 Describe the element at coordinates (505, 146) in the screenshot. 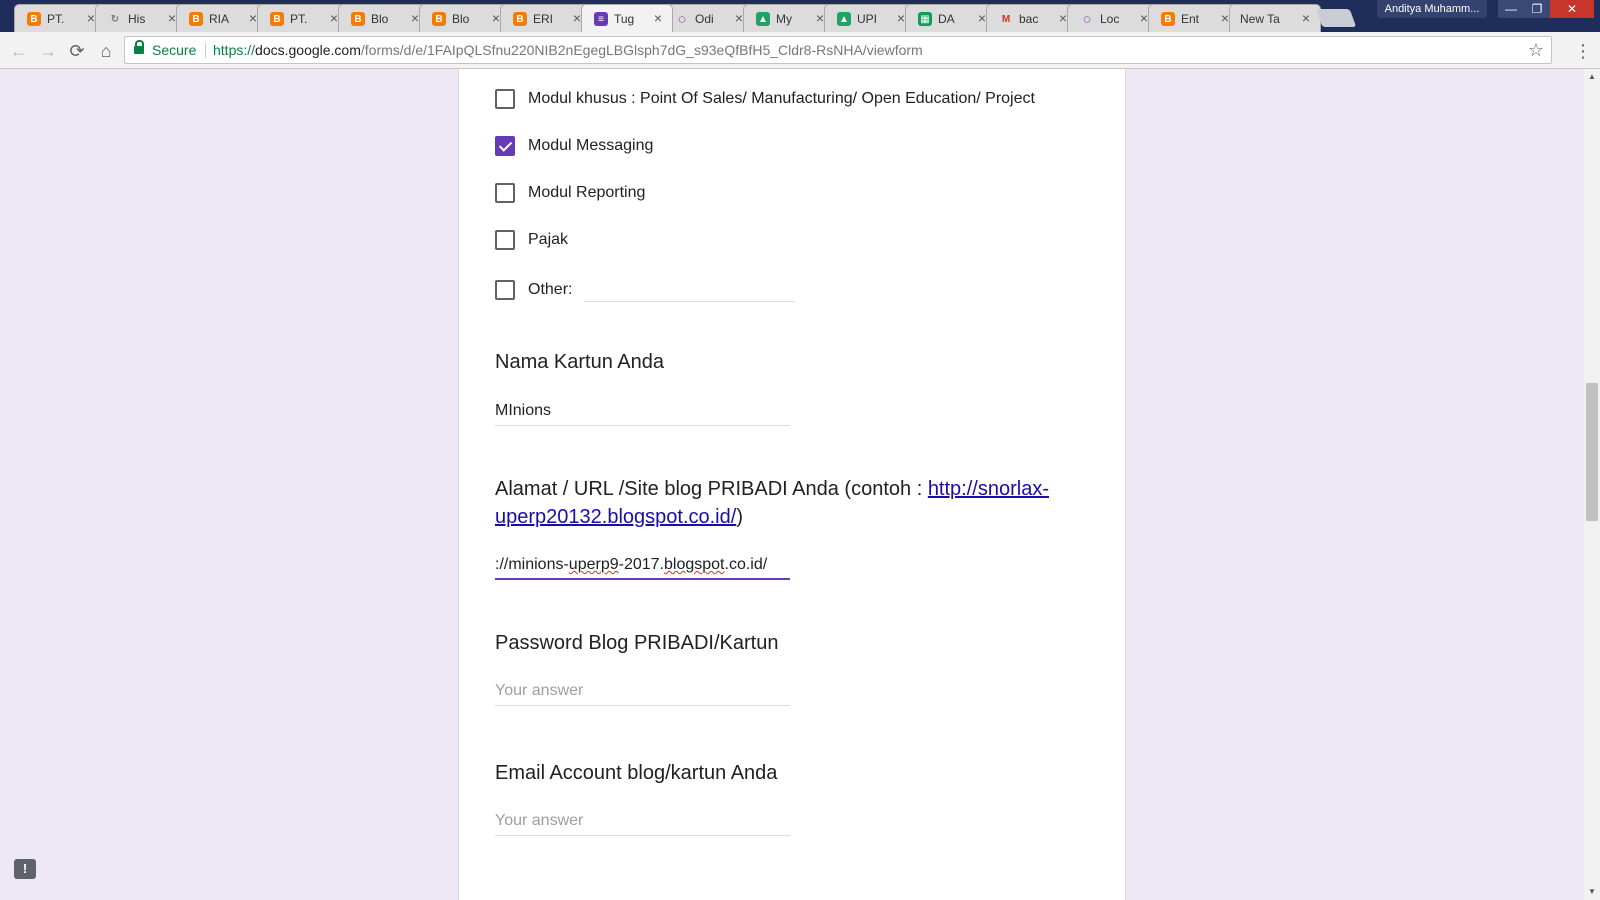

I see `checkbox-checked` at that location.